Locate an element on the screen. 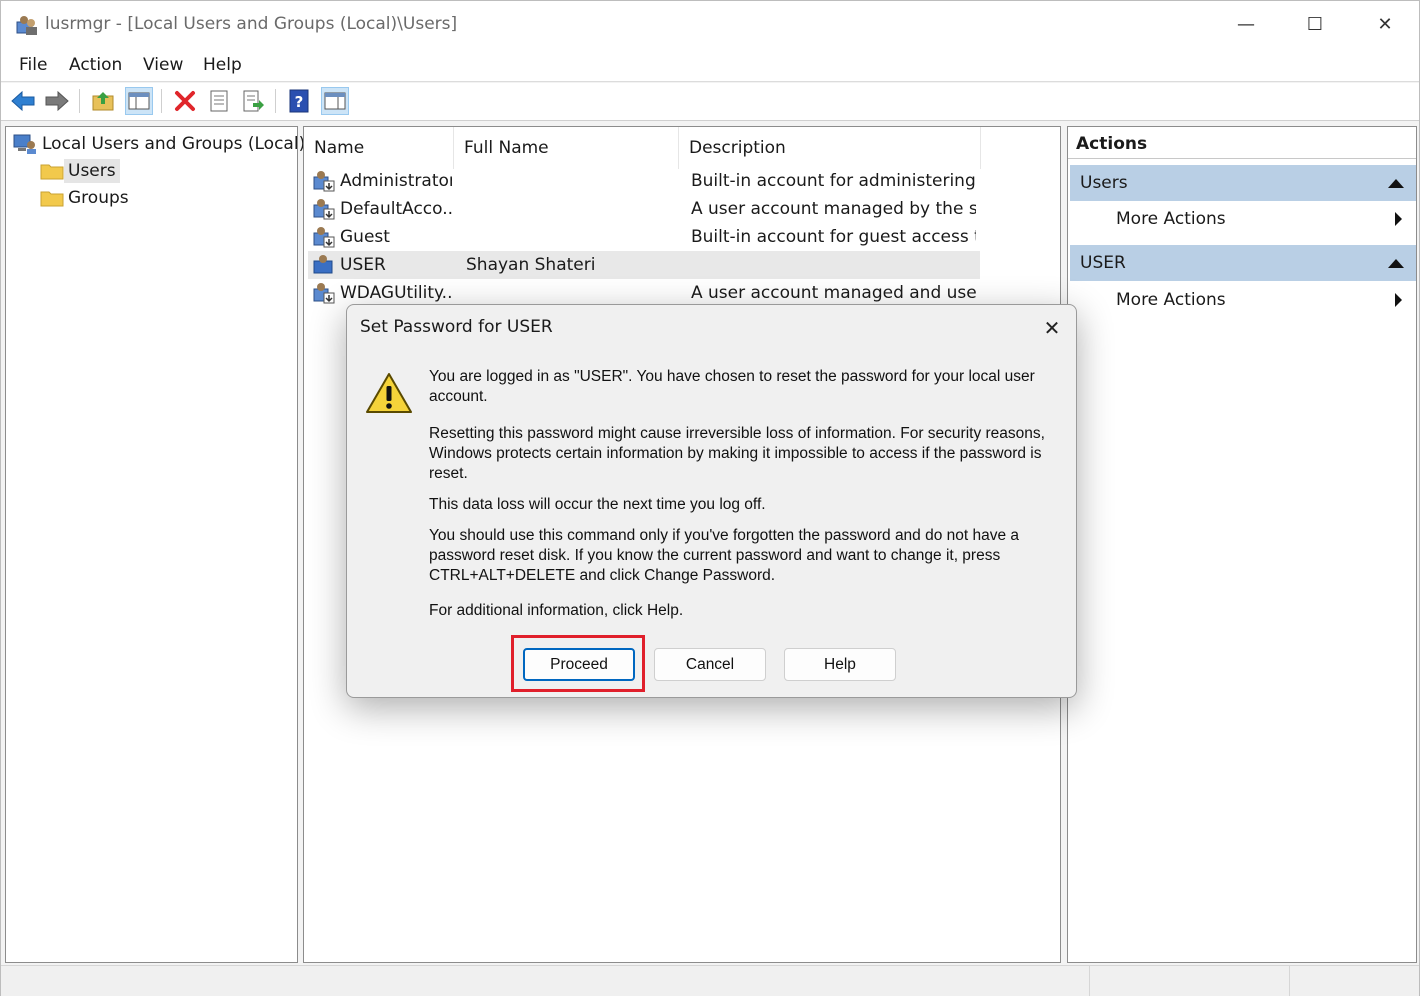 This screenshot has height=996, width=1420. column-header-description: Description is located at coordinates (830, 148).